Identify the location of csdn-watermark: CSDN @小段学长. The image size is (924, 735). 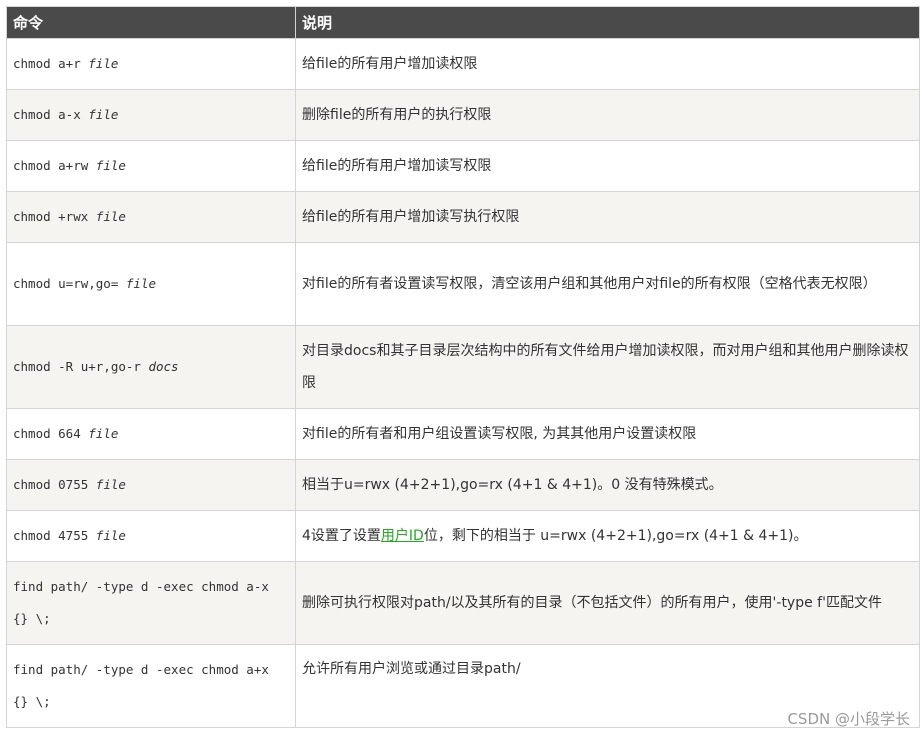
(848, 719).